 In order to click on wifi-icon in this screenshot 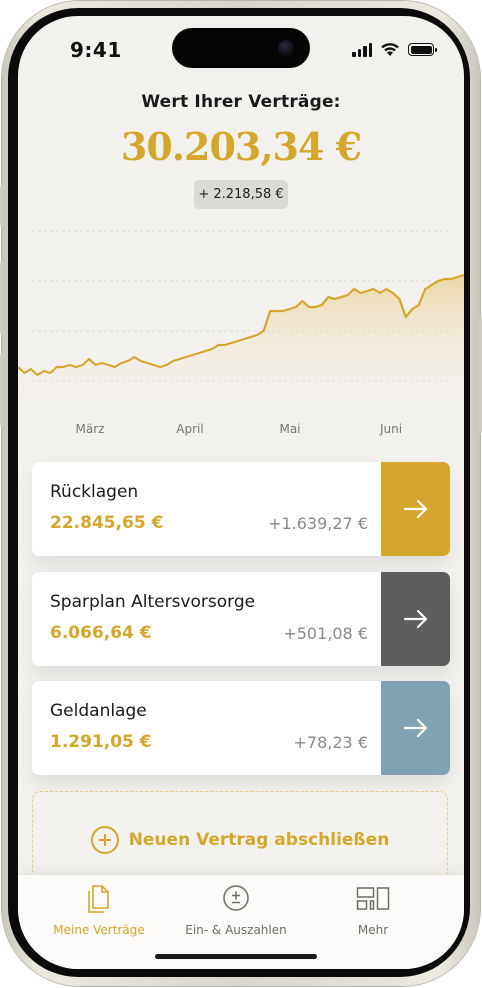, I will do `click(390, 49)`.